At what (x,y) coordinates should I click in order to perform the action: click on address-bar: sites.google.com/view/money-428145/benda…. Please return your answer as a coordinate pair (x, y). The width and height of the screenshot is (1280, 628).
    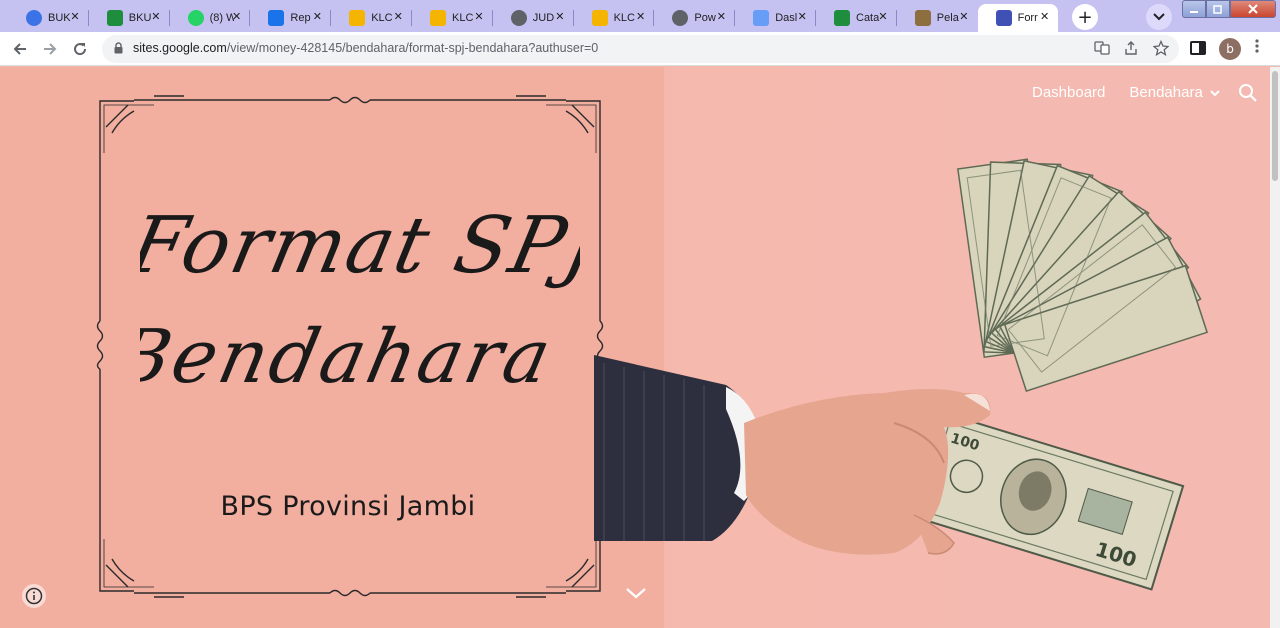
    Looking at the image, I should click on (640, 49).